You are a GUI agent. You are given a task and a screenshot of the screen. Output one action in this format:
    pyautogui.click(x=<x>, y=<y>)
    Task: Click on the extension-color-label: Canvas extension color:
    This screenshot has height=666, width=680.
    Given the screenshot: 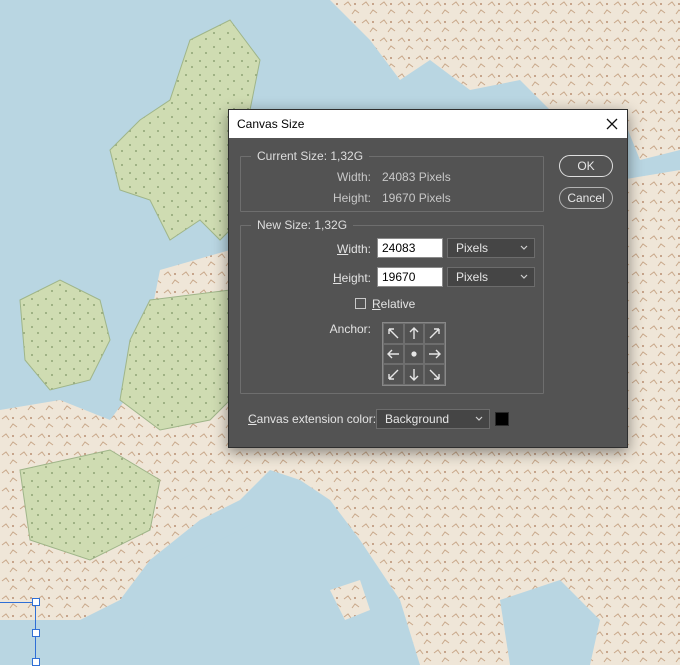 What is the action you would take?
    pyautogui.click(x=312, y=419)
    